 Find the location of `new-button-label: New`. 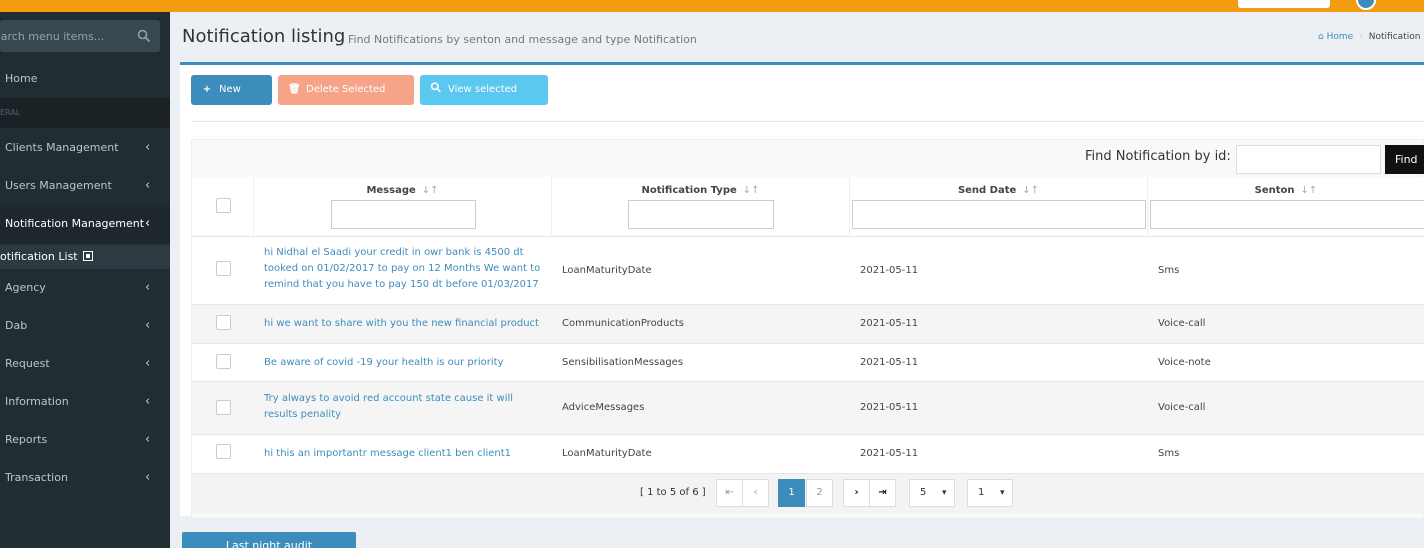

new-button-label: New is located at coordinates (230, 89).